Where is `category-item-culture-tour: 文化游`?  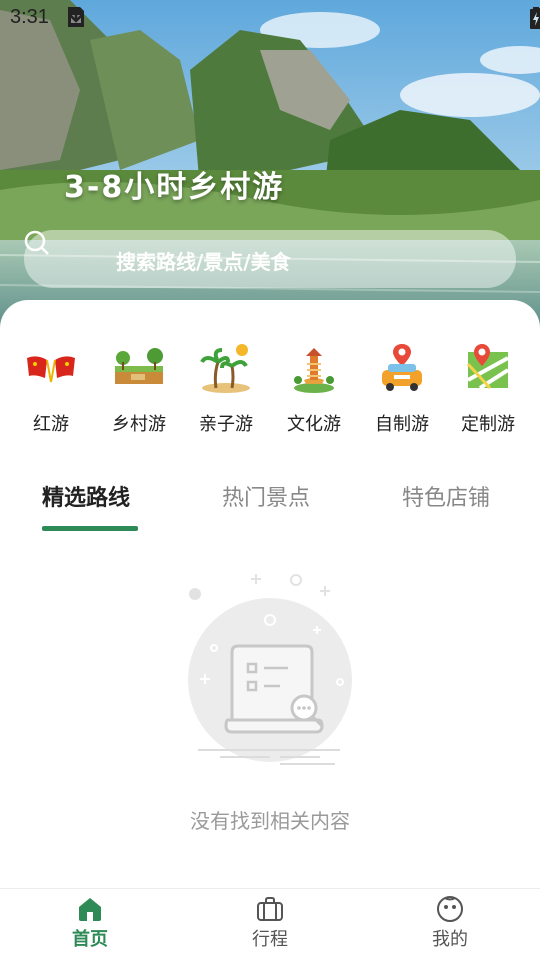 category-item-culture-tour: 文化游 is located at coordinates (314, 388).